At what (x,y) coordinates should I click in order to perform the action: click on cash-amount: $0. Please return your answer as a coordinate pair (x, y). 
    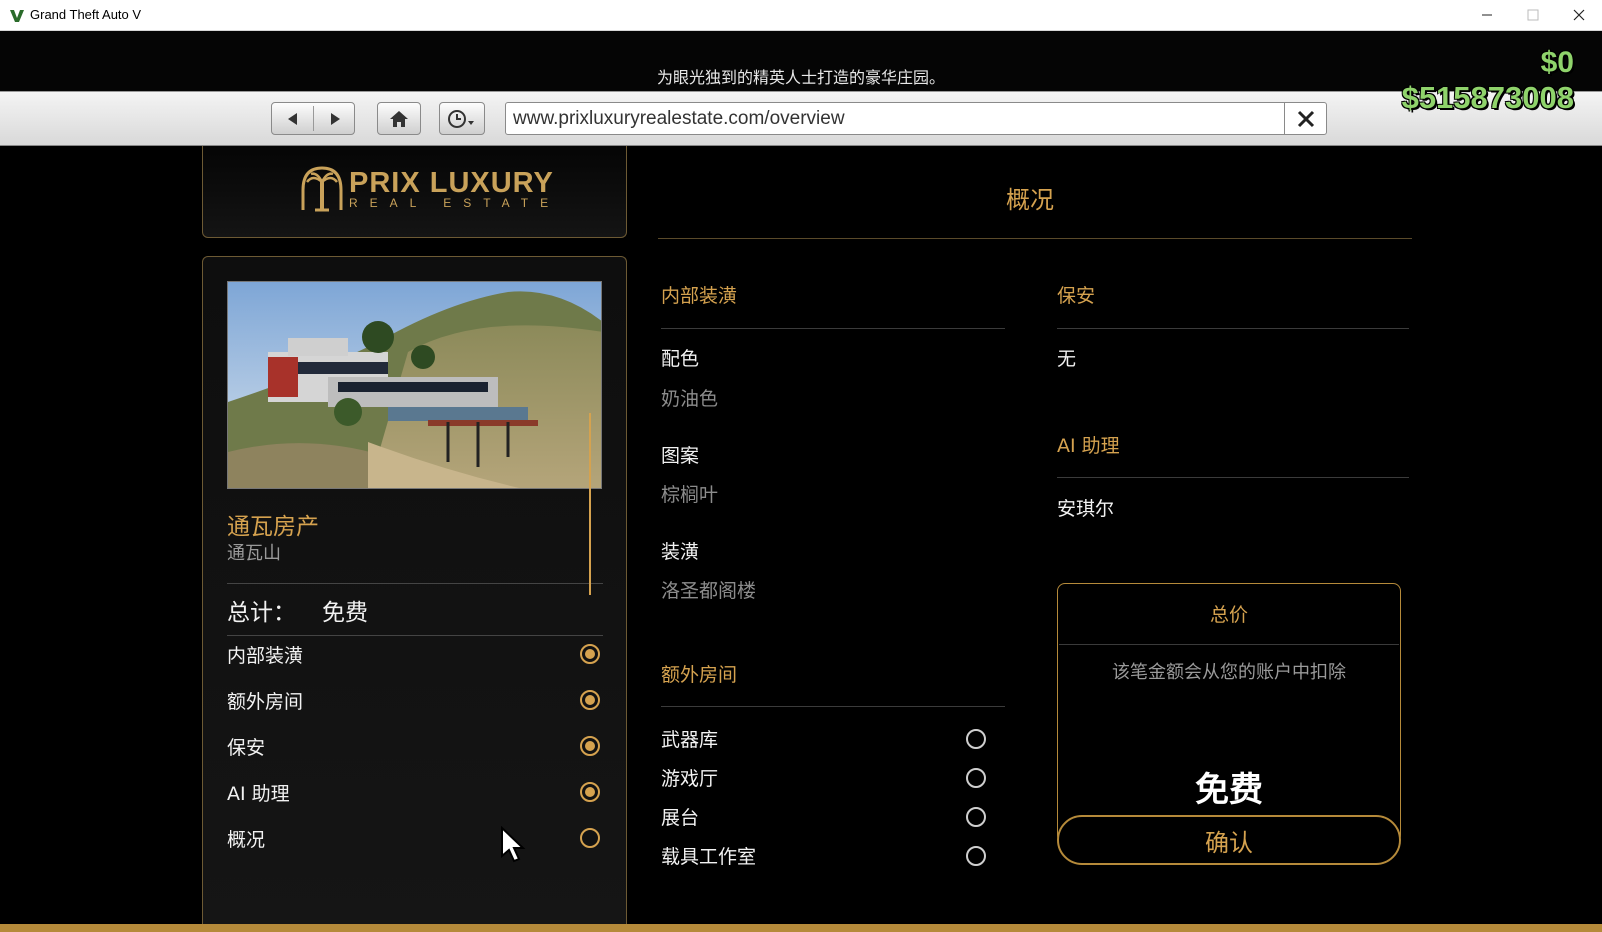
    Looking at the image, I should click on (1557, 62).